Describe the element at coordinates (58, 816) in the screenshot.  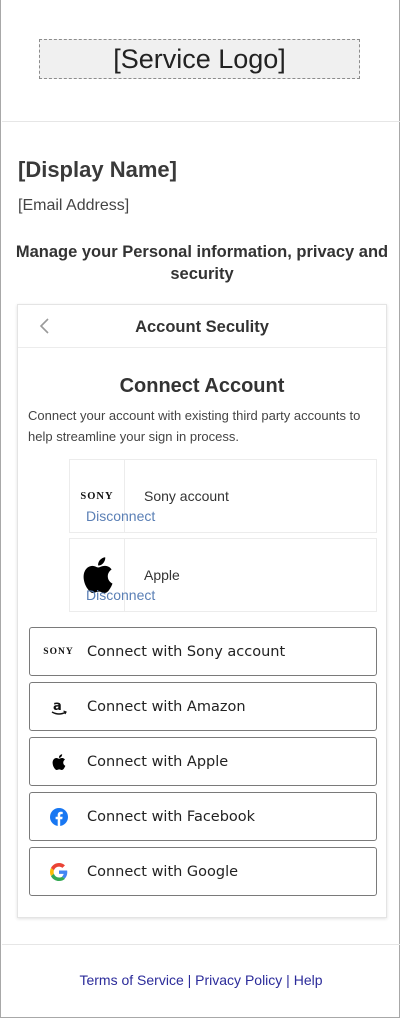
I see `facebook-icon` at that location.